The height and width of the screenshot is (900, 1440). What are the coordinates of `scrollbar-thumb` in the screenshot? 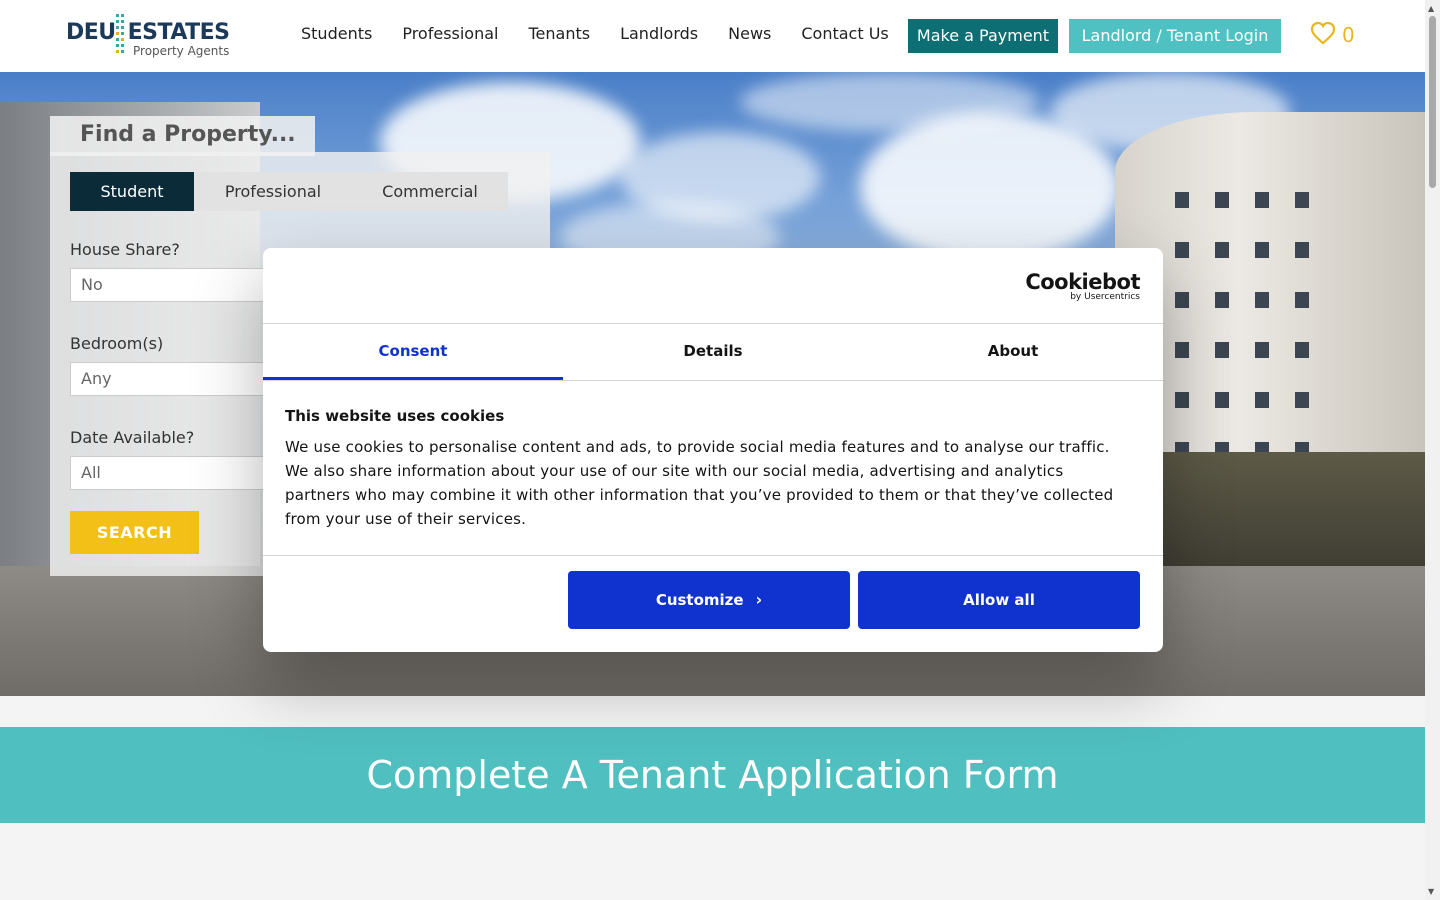 It's located at (1432, 102).